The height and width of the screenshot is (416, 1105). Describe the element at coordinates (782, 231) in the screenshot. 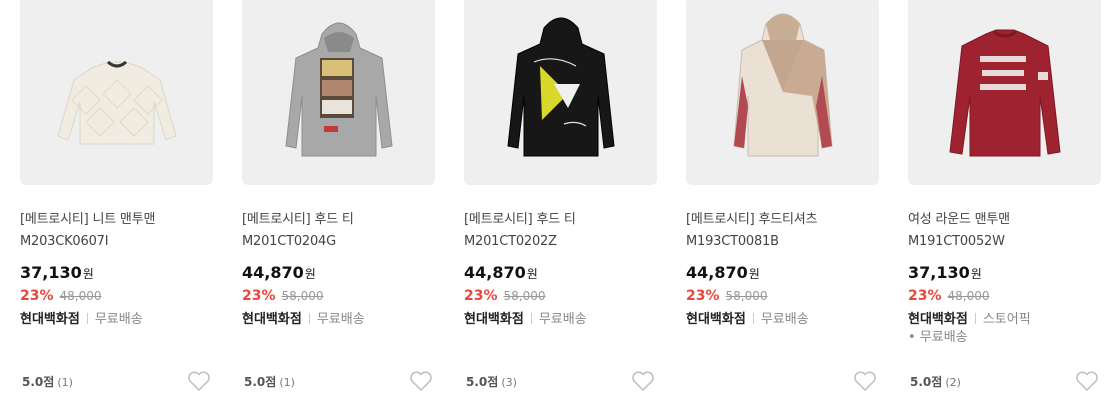

I see `product-title: [메트로시티] 후드티셔츠 M193CT0081B` at that location.